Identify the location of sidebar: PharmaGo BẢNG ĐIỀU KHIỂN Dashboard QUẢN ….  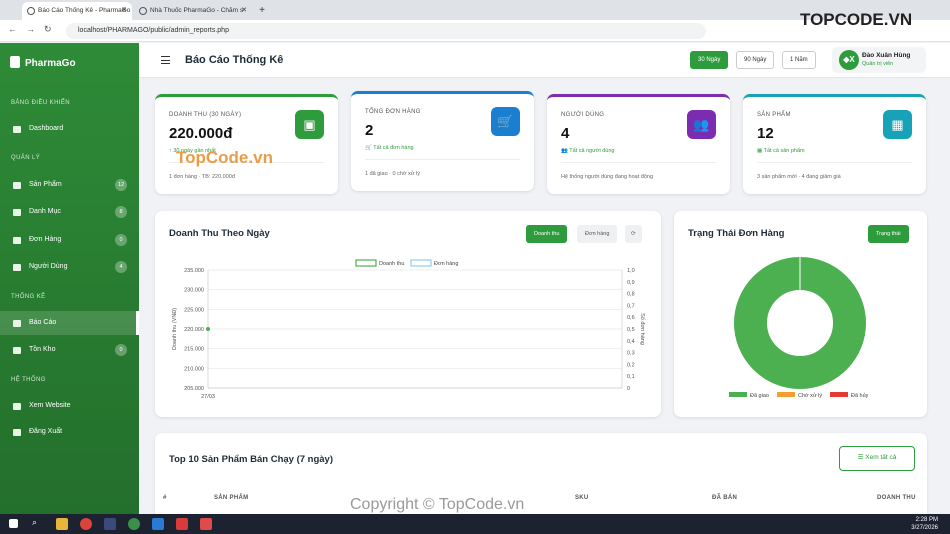
(69, 278).